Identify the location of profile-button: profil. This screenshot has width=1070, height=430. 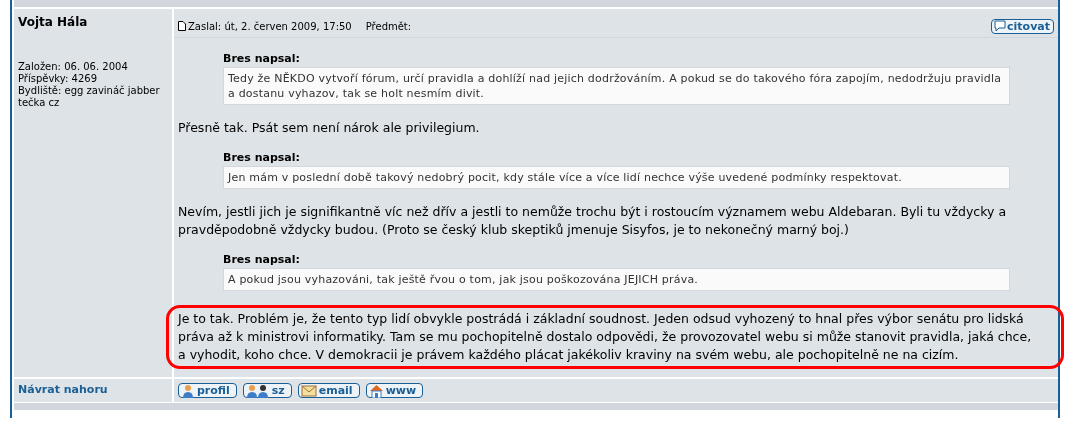
(207, 390).